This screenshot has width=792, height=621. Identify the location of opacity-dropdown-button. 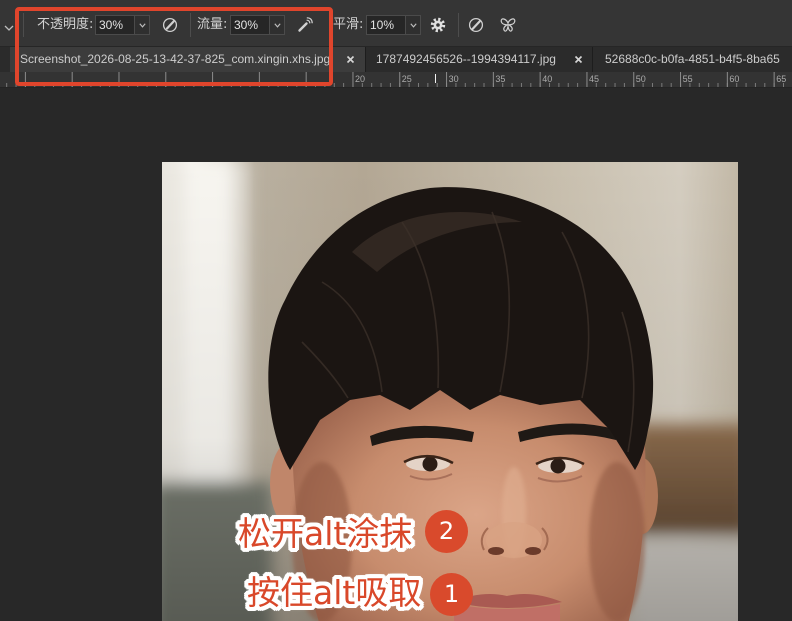
(142, 25).